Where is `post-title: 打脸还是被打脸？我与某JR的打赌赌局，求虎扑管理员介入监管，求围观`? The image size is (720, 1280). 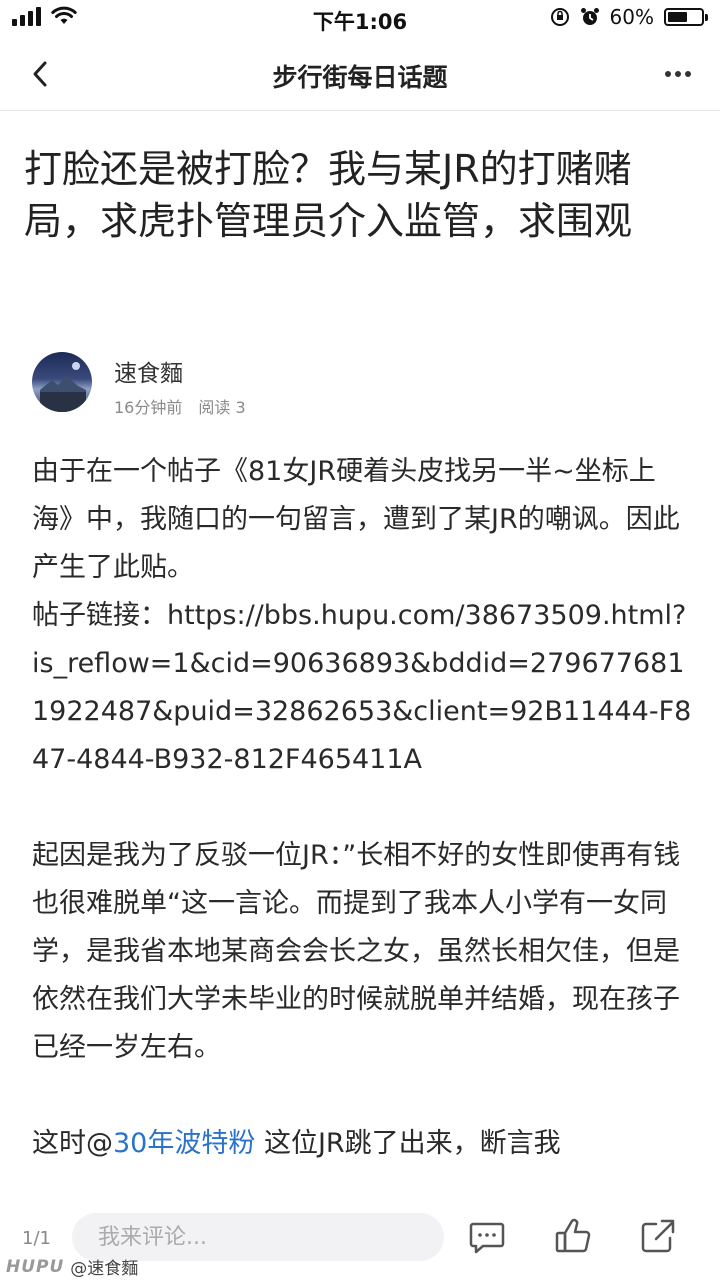 post-title: 打脸还是被打脸？我与某JR的打赌赌局，求虎扑管理员介入监管，求围观 is located at coordinates (328, 195).